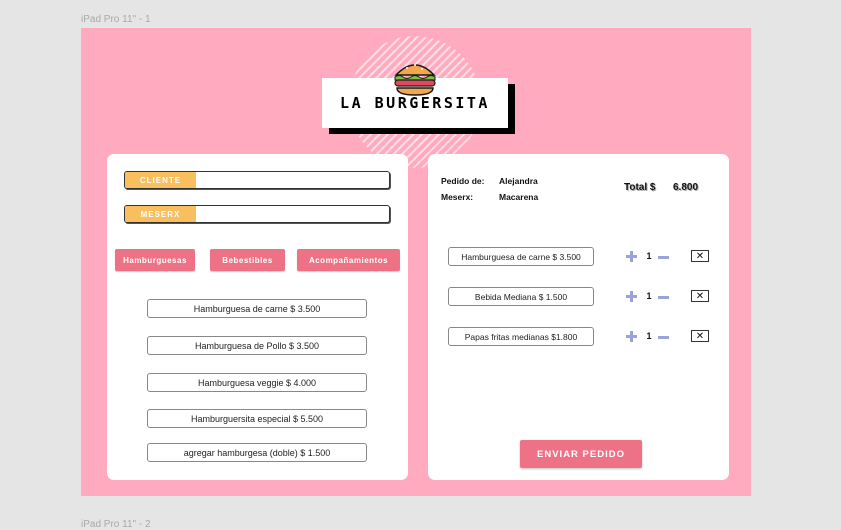  I want to click on mesero-input, so click(293, 214).